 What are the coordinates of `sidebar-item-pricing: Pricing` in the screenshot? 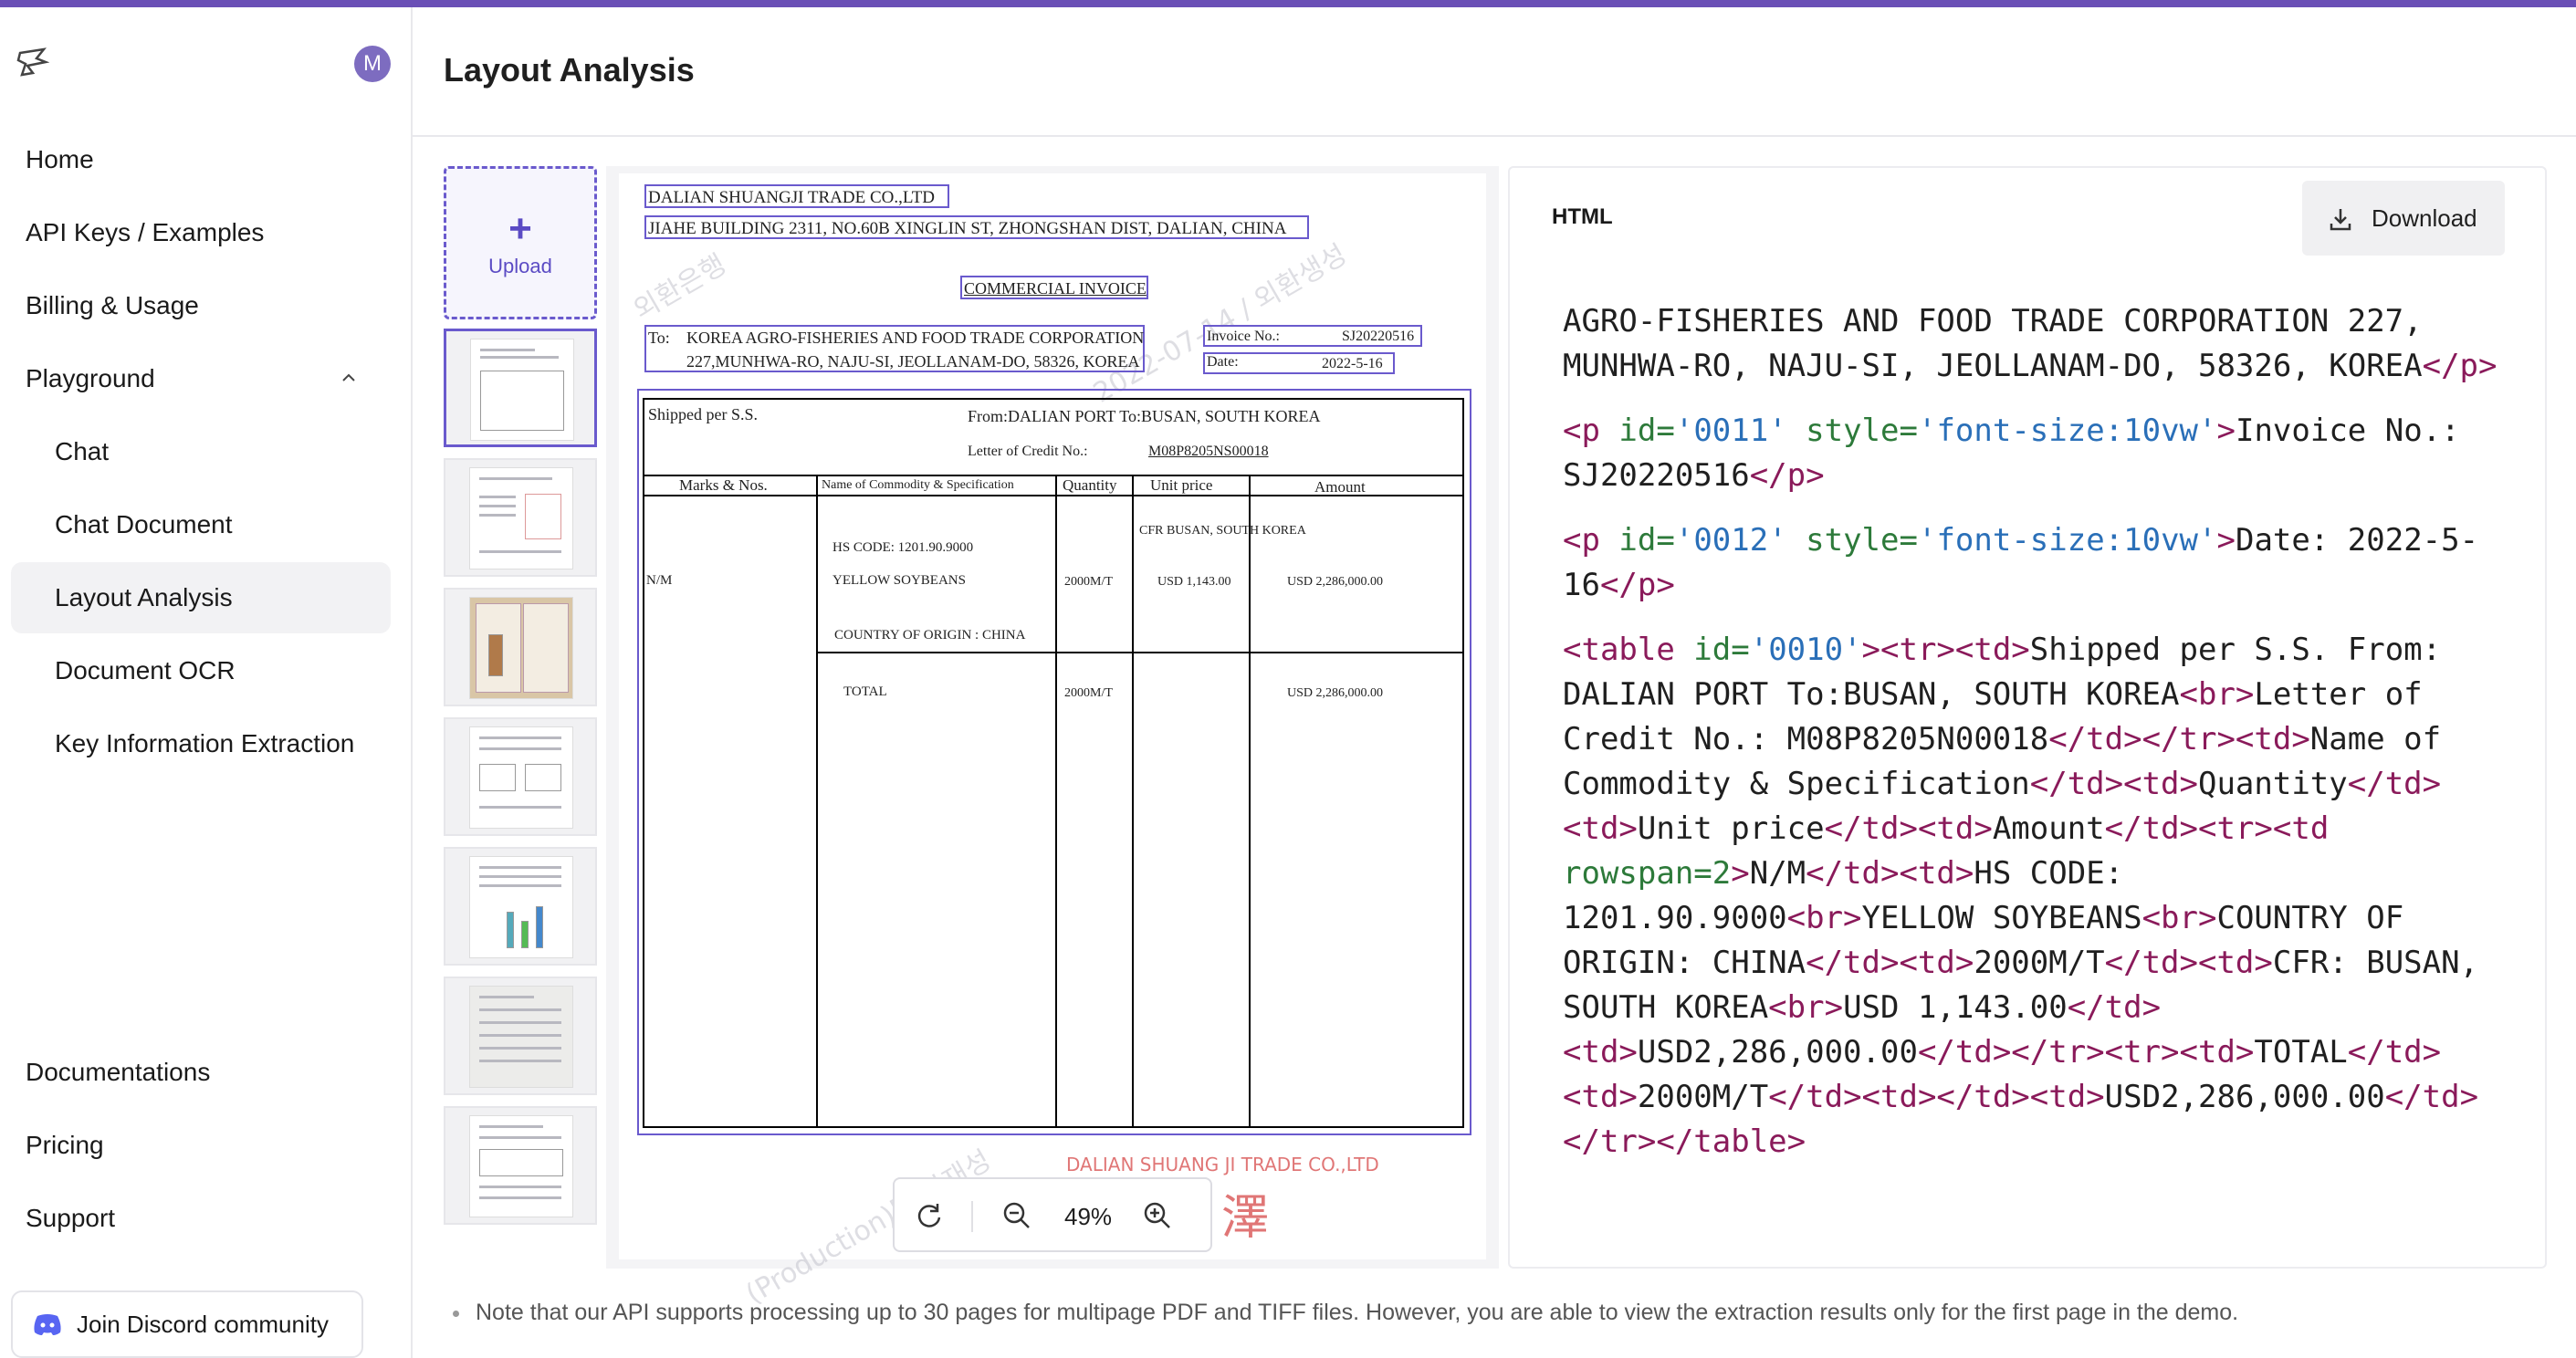 It's located at (201, 1145).